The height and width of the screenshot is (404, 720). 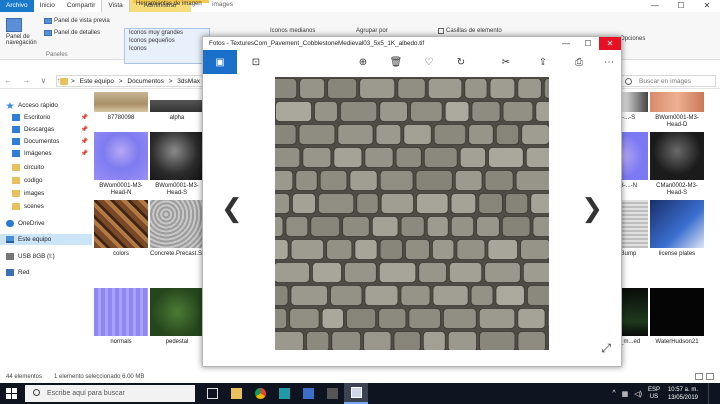 I want to click on nav-label: Red, so click(x=24, y=272).